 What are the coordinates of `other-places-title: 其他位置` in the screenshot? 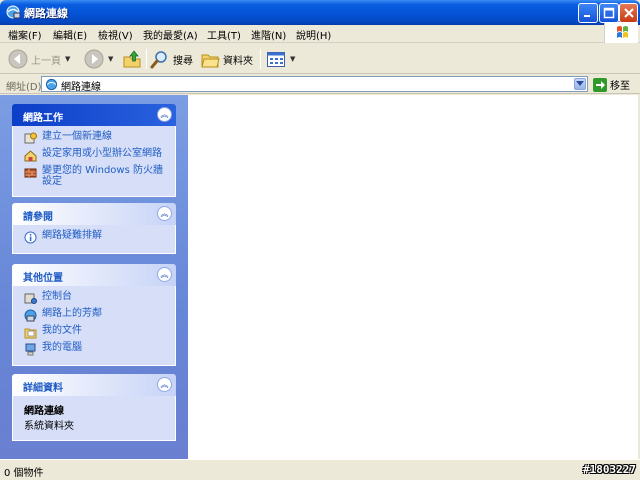 It's located at (43, 278).